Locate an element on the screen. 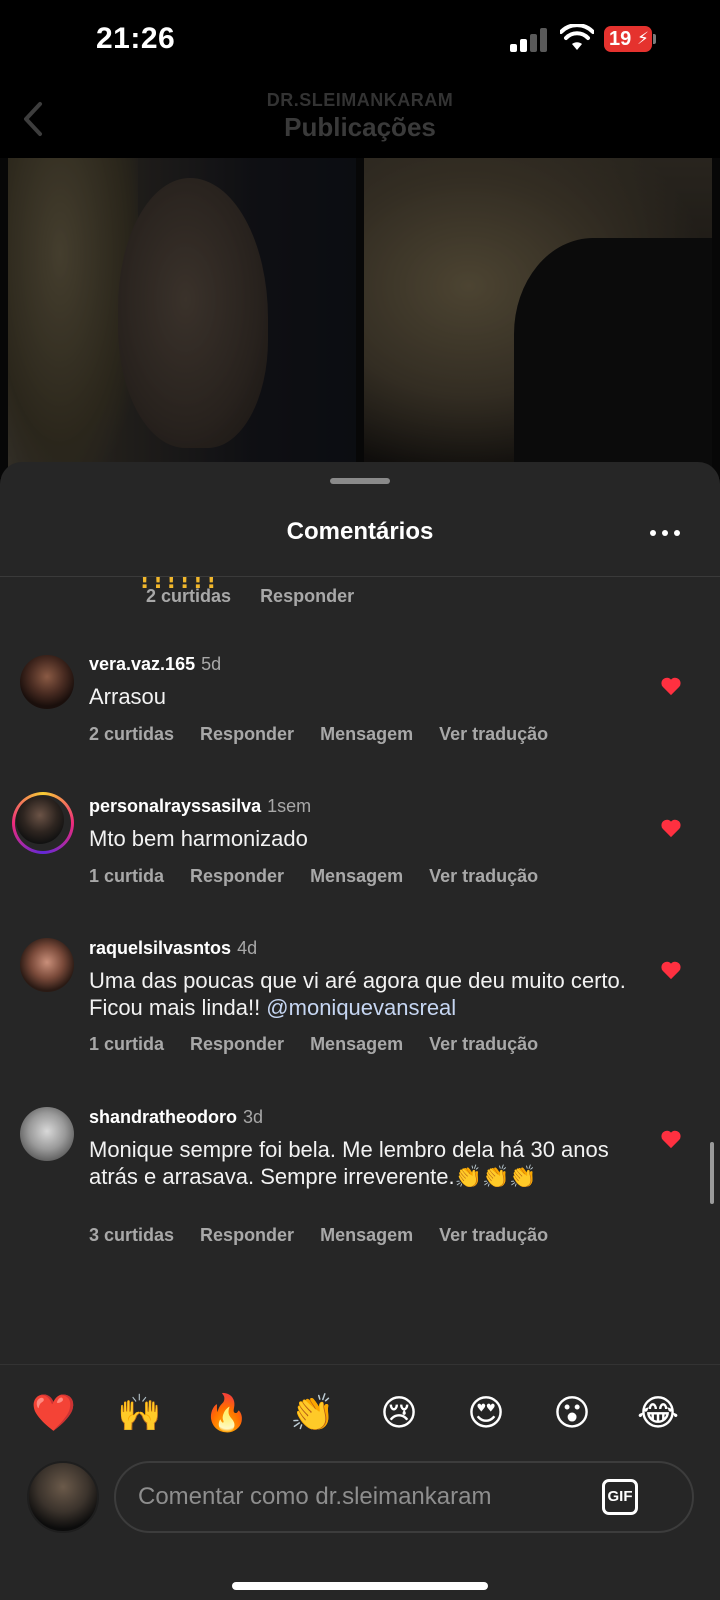 The height and width of the screenshot is (1600, 720). my-avatar is located at coordinates (63, 1497).